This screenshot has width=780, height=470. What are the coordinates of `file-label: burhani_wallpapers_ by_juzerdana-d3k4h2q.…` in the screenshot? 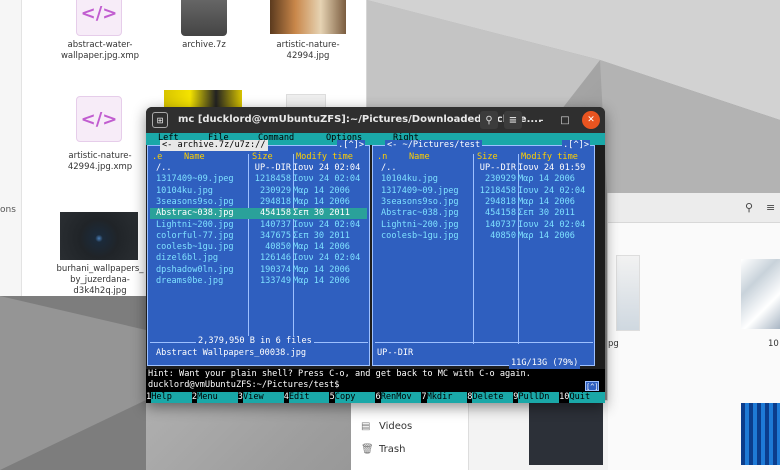 It's located at (100, 280).